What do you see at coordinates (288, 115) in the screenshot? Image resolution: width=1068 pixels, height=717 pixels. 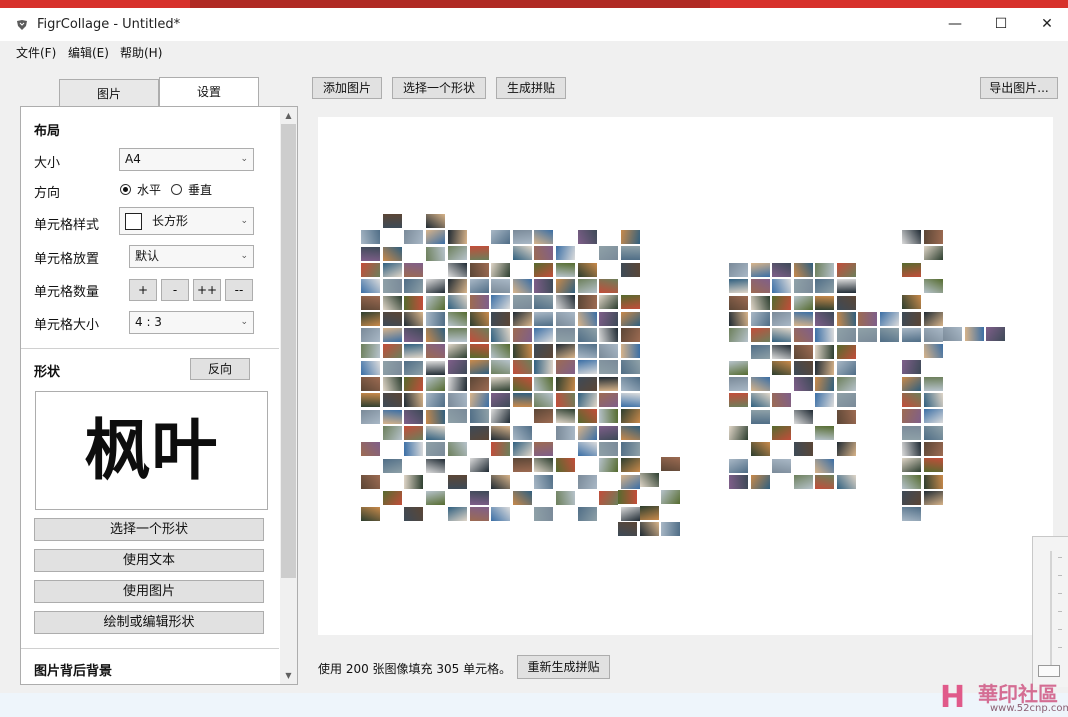 I see `scroll-up-icon: ▲` at bounding box center [288, 115].